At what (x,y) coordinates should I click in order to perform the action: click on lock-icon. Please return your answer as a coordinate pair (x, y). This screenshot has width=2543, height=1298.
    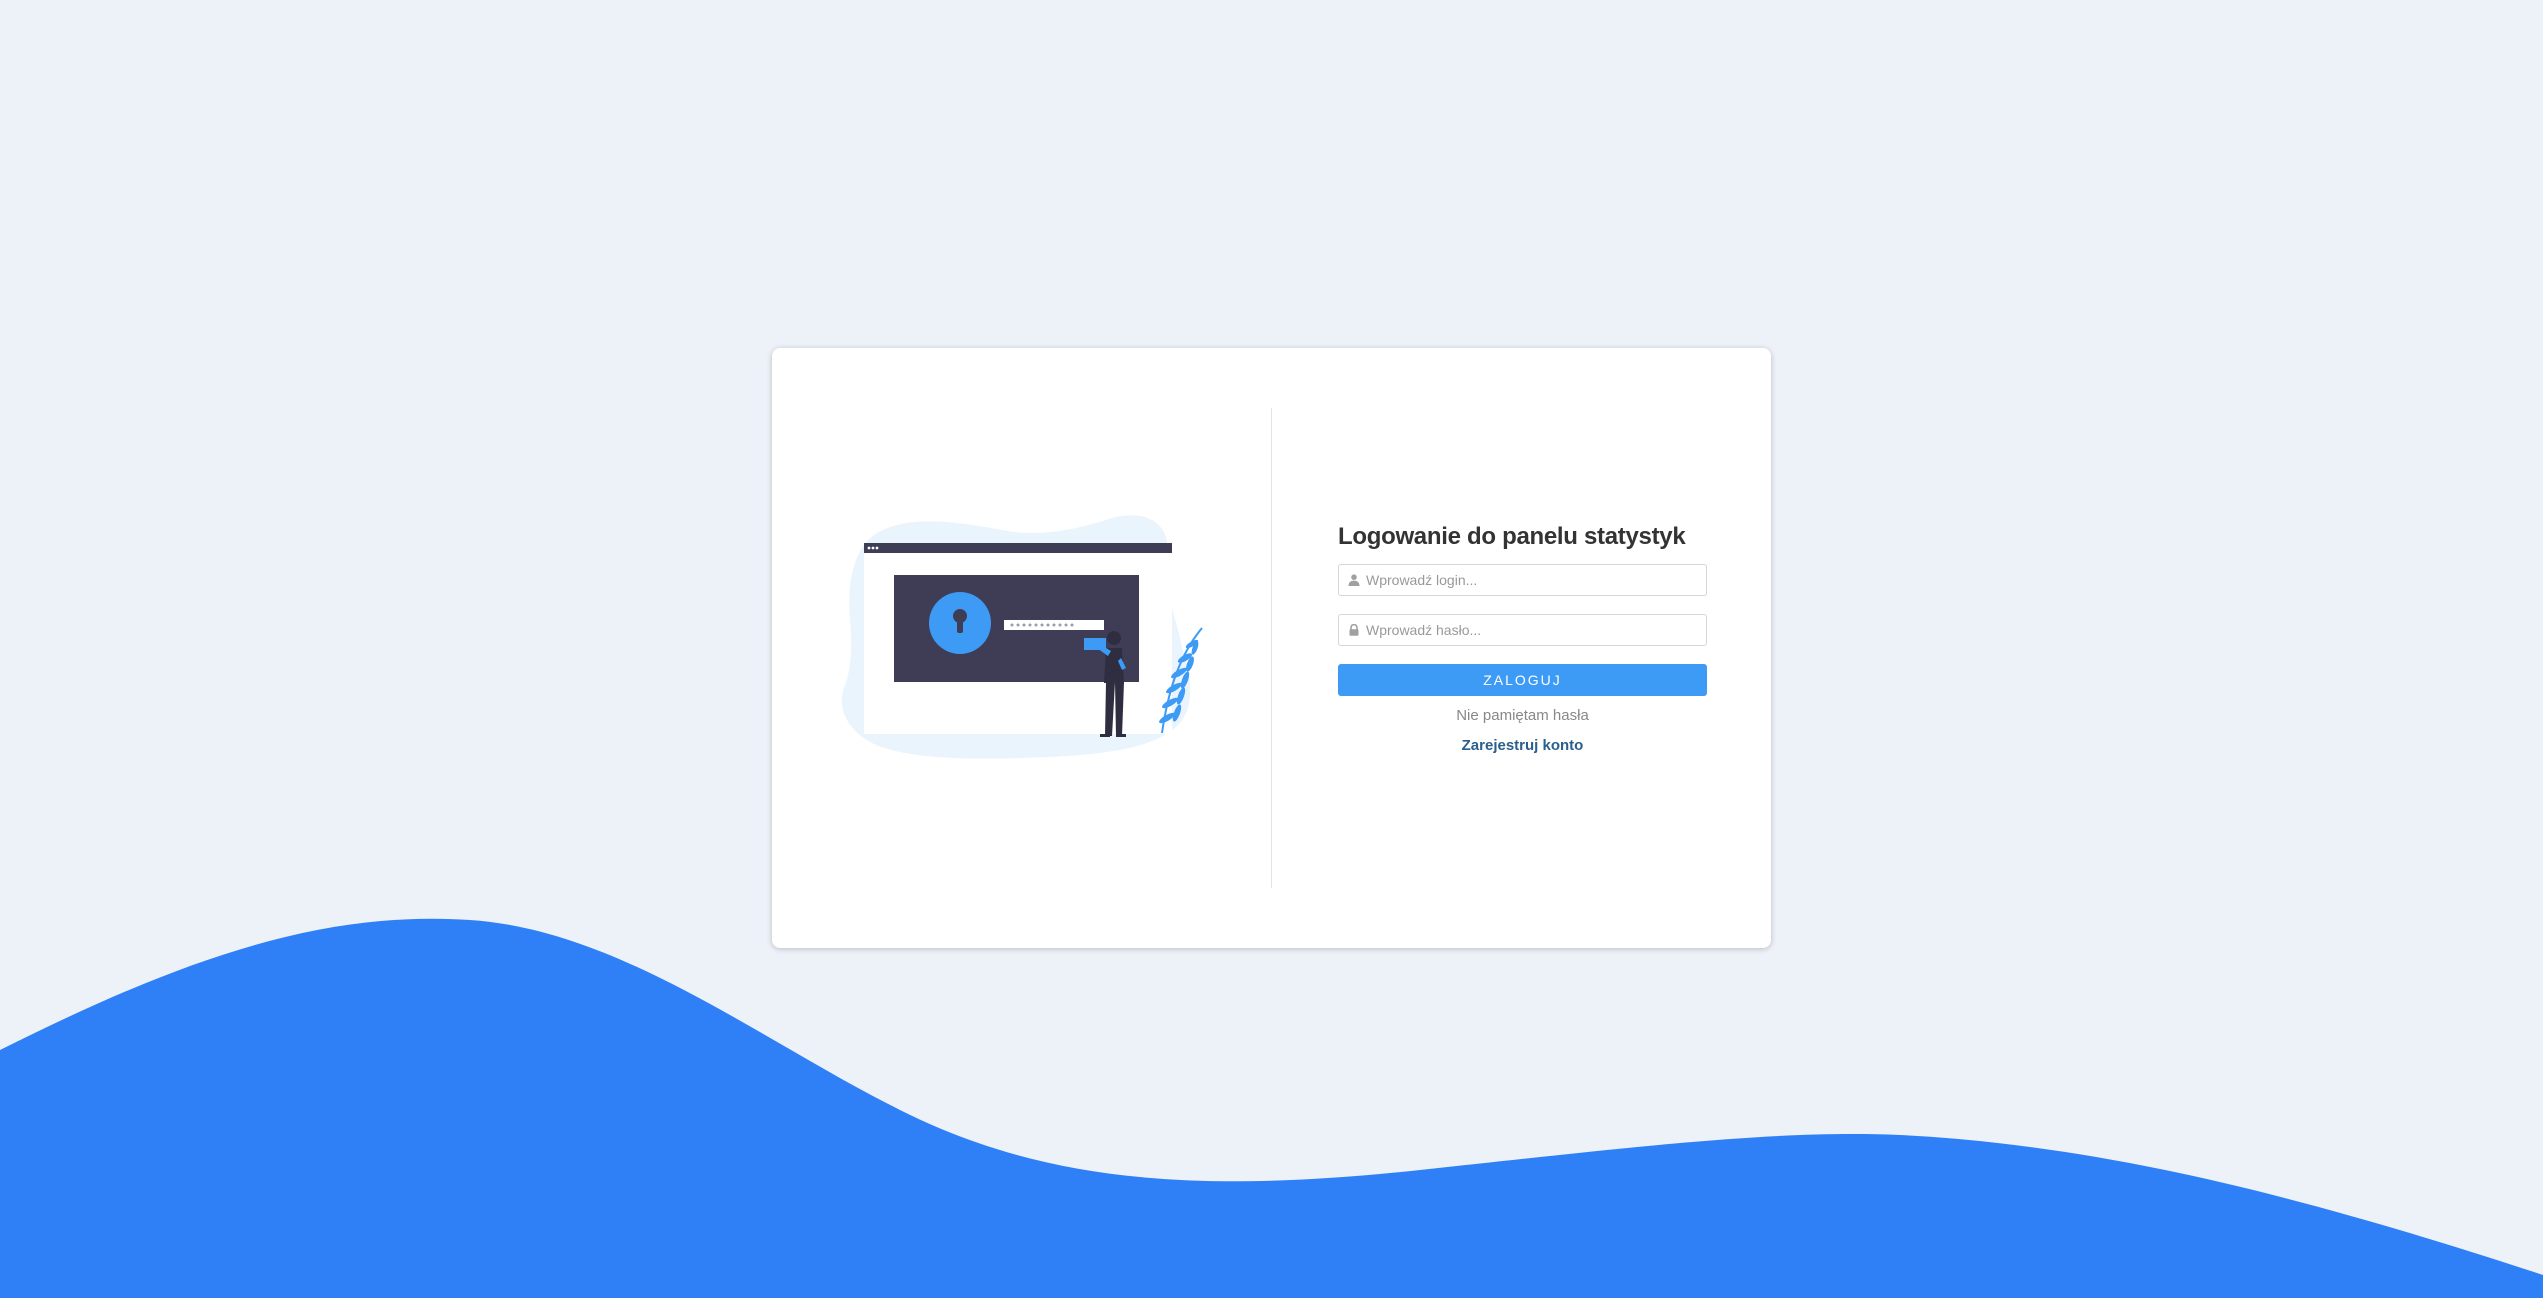
    Looking at the image, I should click on (1354, 630).